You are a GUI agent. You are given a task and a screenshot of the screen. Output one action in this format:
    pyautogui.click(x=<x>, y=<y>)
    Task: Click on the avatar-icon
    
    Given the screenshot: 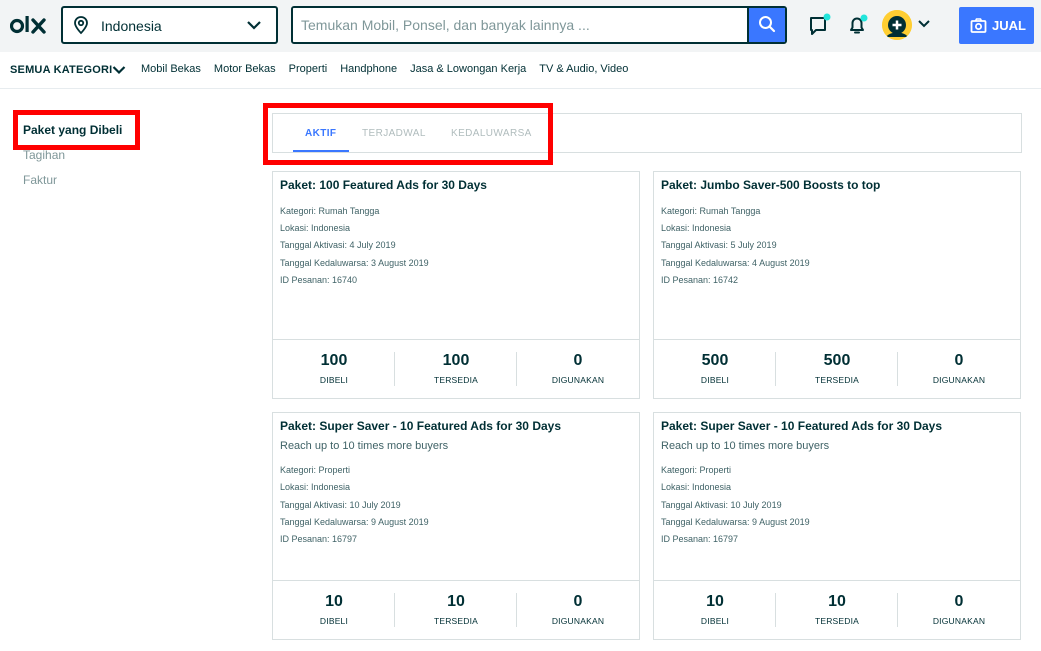 What is the action you would take?
    pyautogui.click(x=897, y=25)
    